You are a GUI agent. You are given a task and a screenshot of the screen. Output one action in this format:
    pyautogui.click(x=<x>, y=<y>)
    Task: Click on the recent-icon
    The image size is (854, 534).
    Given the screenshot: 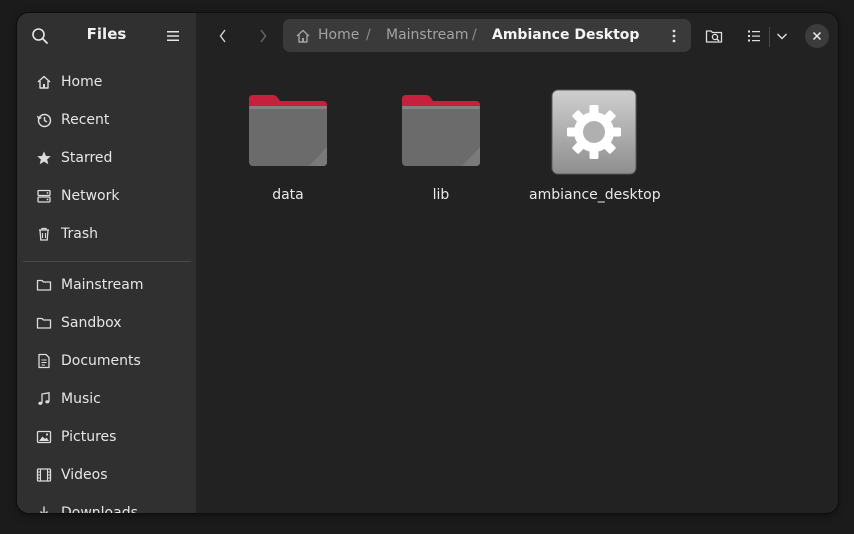 What is the action you would take?
    pyautogui.click(x=44, y=120)
    